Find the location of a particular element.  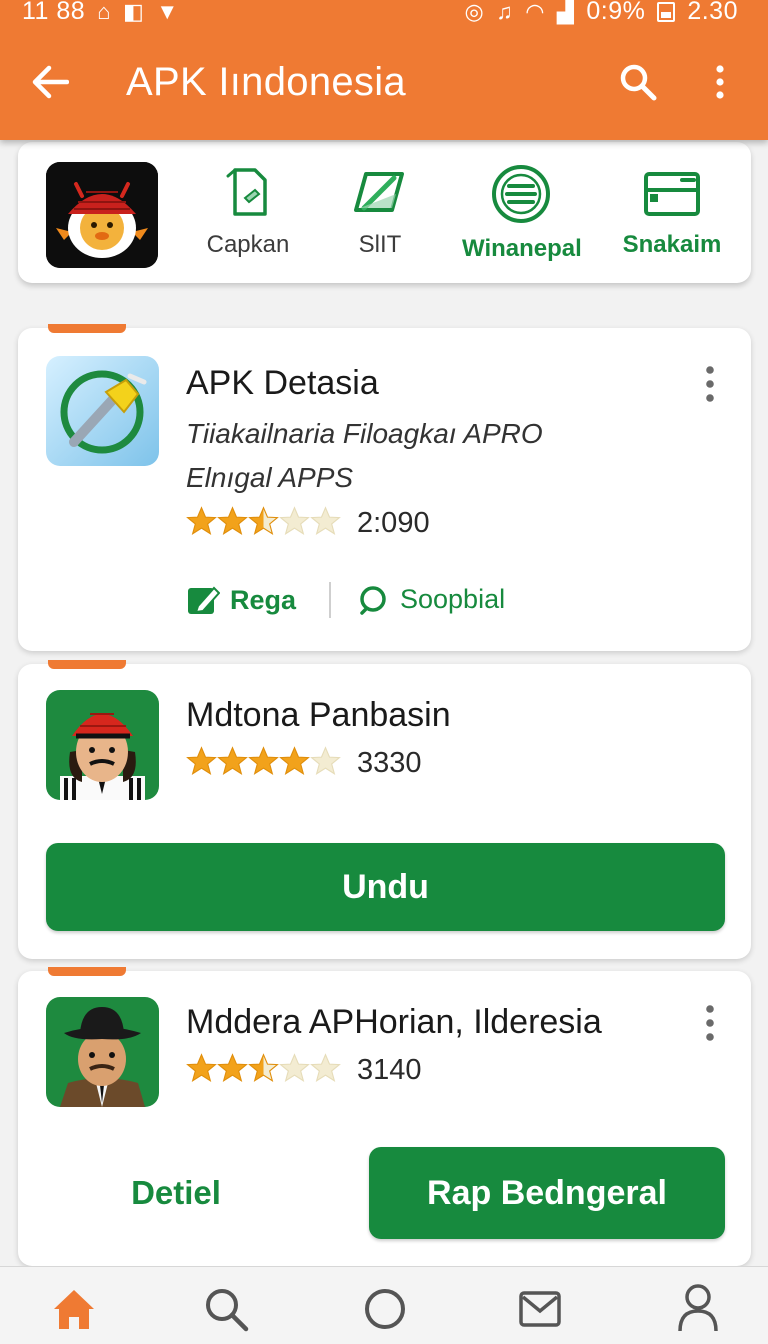

action-divider is located at coordinates (330, 600).